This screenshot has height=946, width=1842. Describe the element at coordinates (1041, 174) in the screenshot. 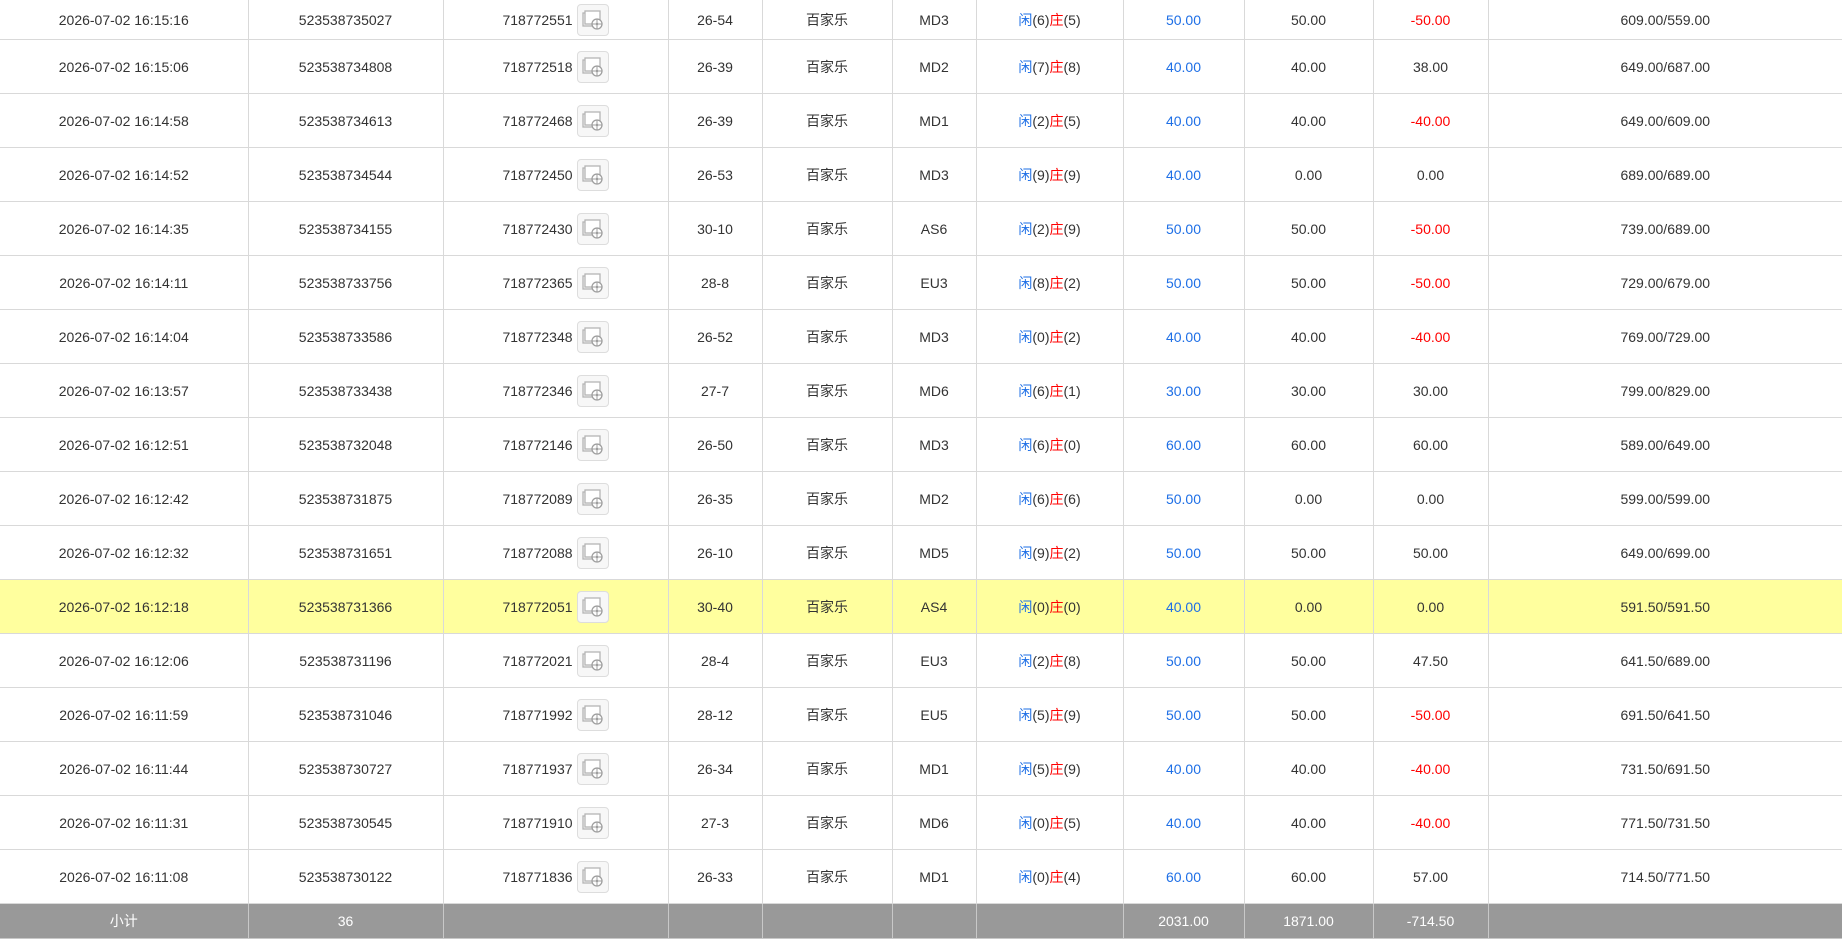

I see `player-points: (9)` at that location.